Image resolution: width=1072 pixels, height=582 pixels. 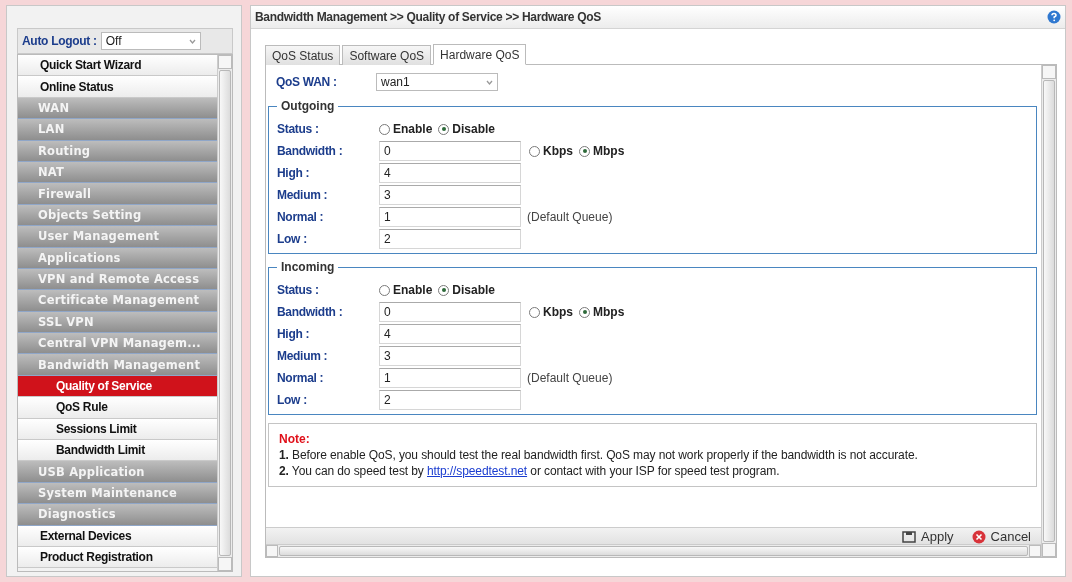 What do you see at coordinates (117, 536) in the screenshot?
I see `menu-item: External Devices` at bounding box center [117, 536].